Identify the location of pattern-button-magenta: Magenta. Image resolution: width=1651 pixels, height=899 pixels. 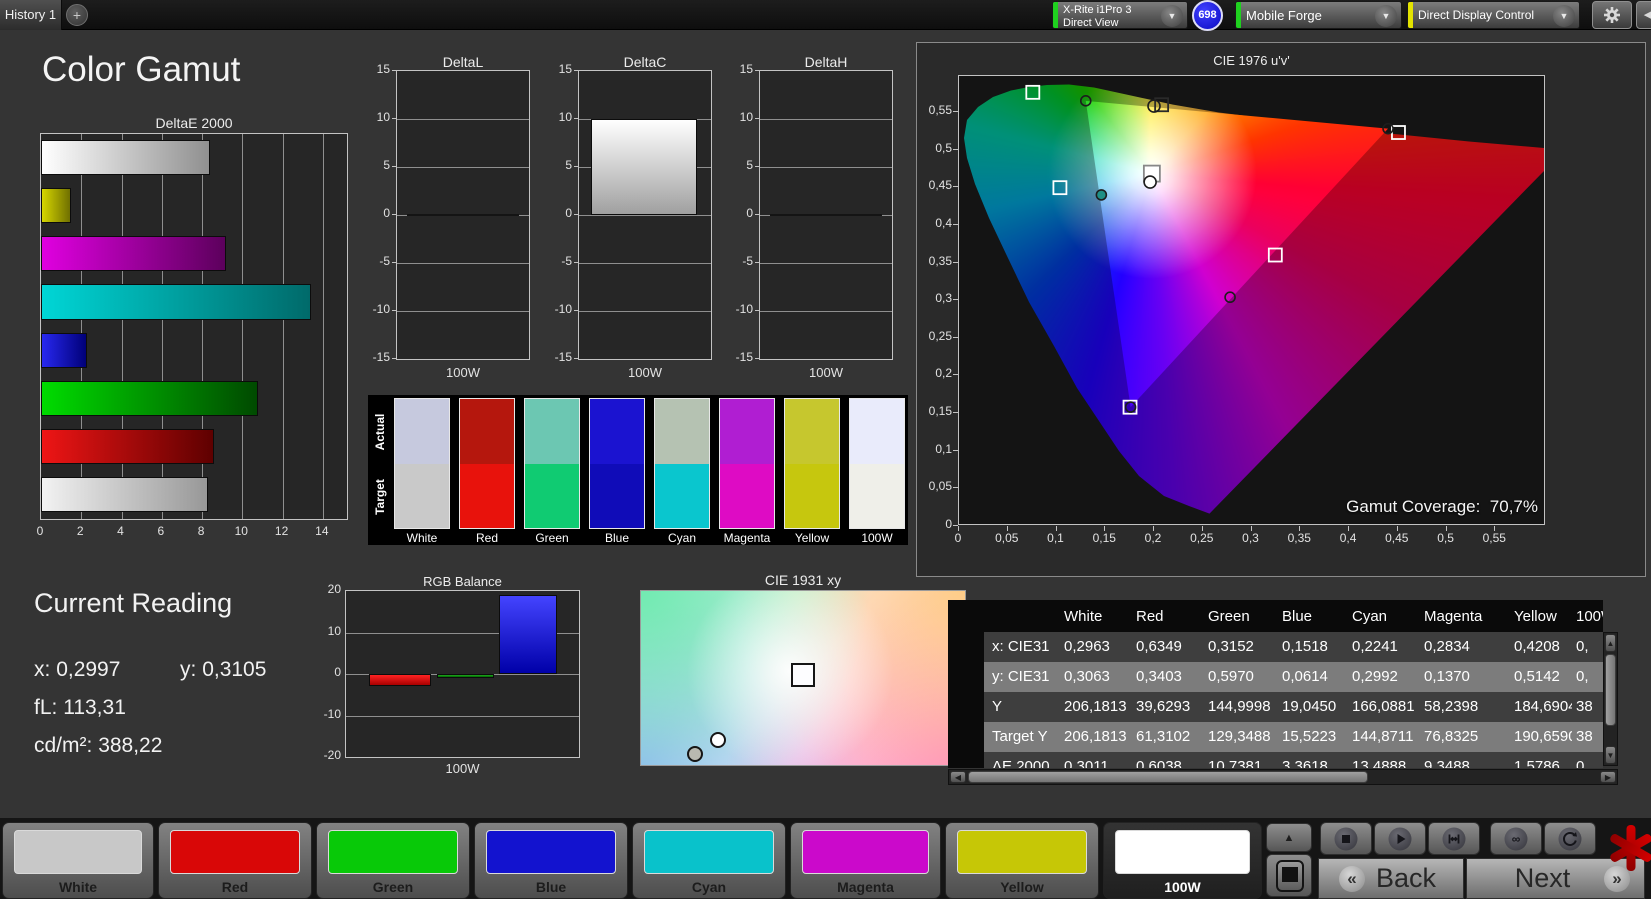
(865, 860).